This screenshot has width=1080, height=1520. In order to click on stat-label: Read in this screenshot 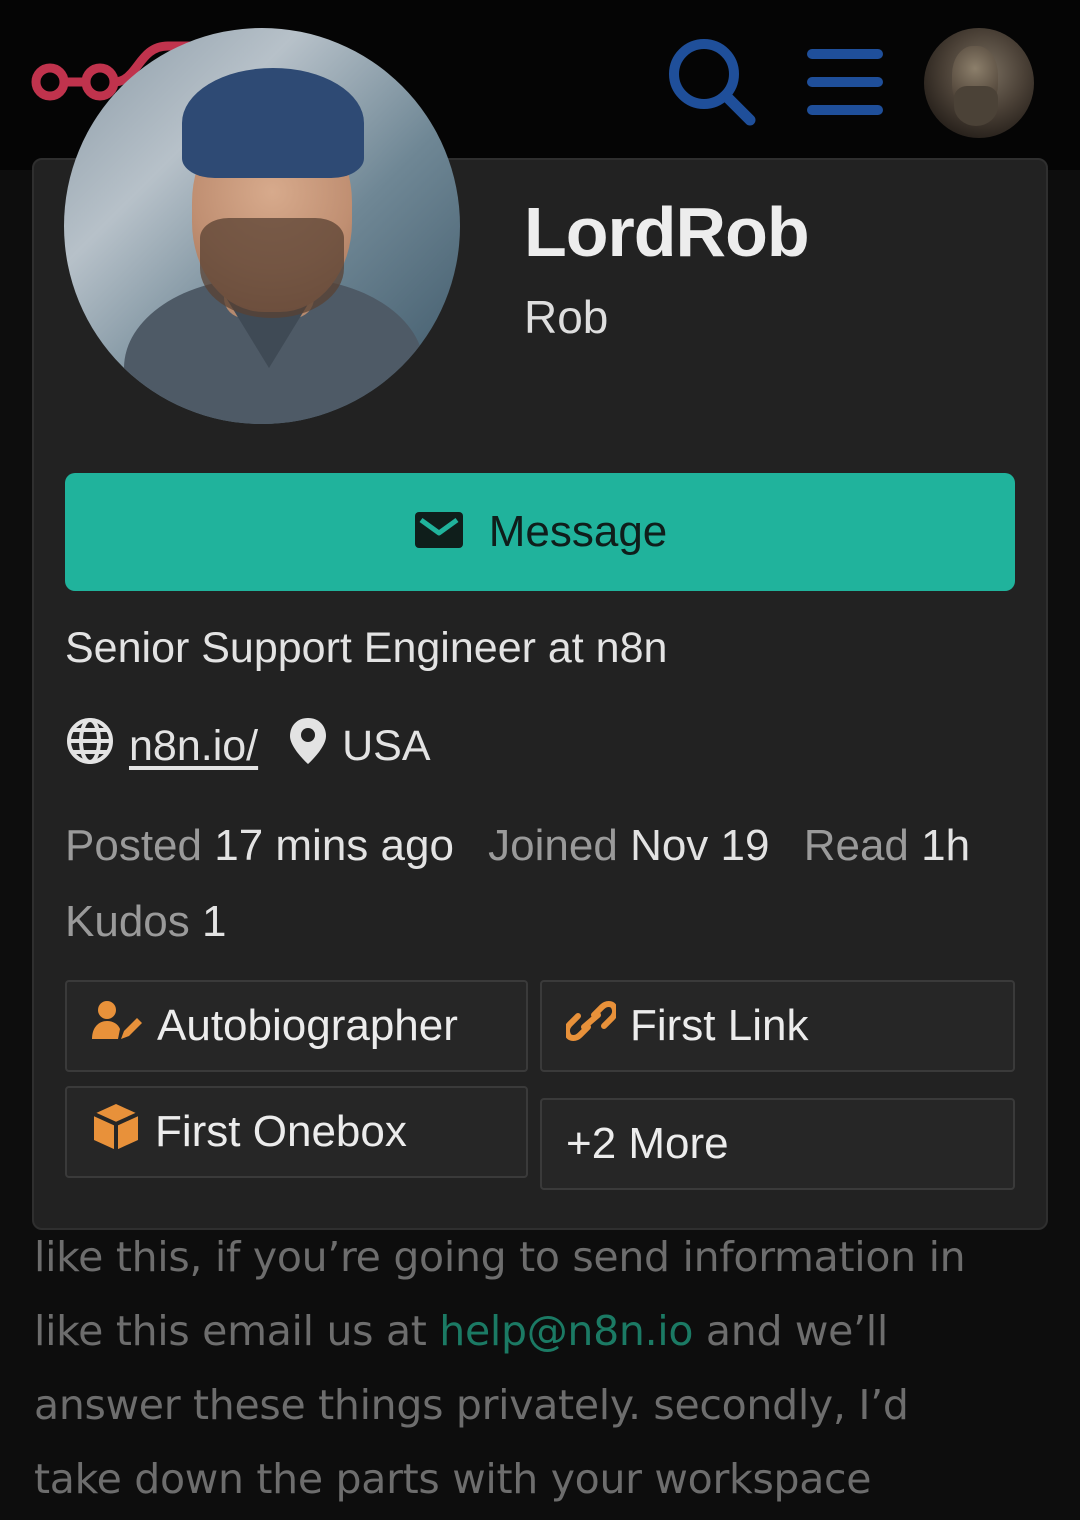, I will do `click(856, 845)`.